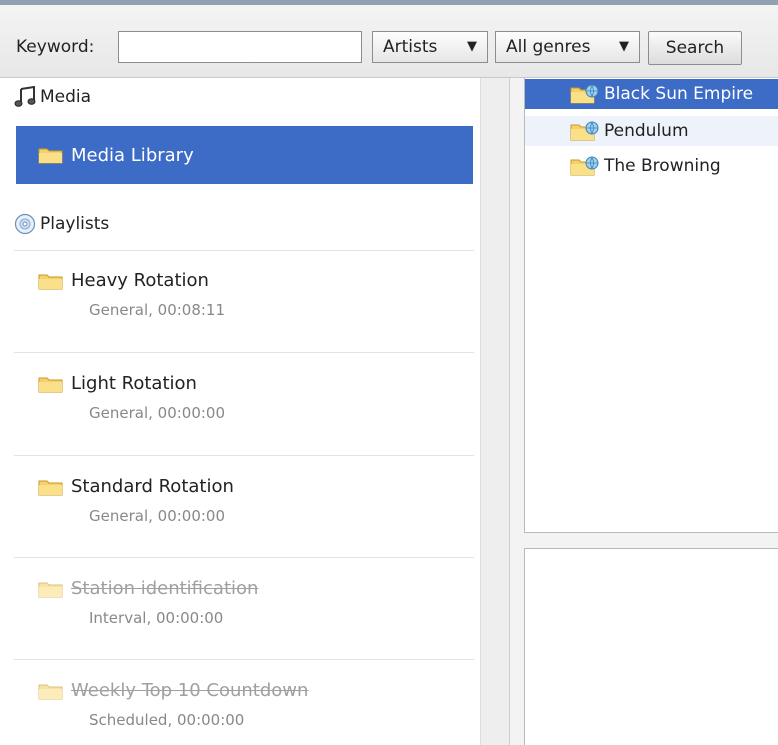 This screenshot has width=778, height=745. What do you see at coordinates (244, 155) in the screenshot?
I see `sidebar-item-media-library: Media Library` at bounding box center [244, 155].